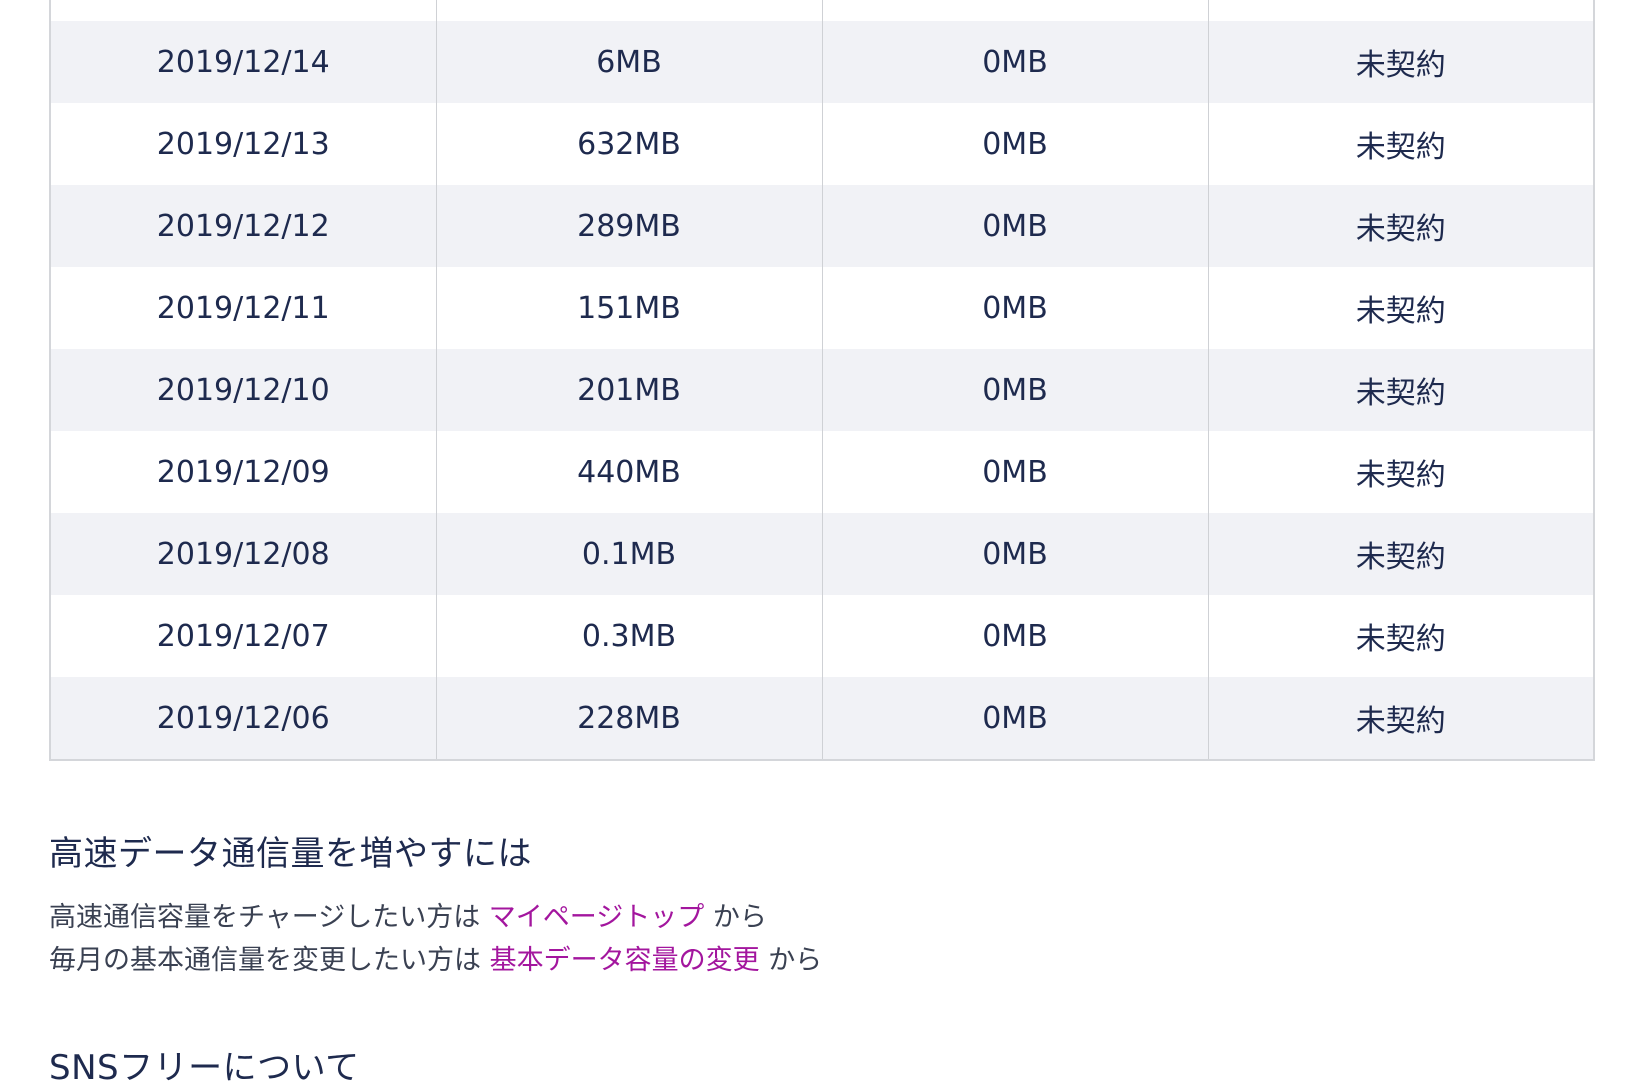 The image size is (1630, 1089). What do you see at coordinates (243, 554) in the screenshot?
I see `date-cell: 2019/12/08` at bounding box center [243, 554].